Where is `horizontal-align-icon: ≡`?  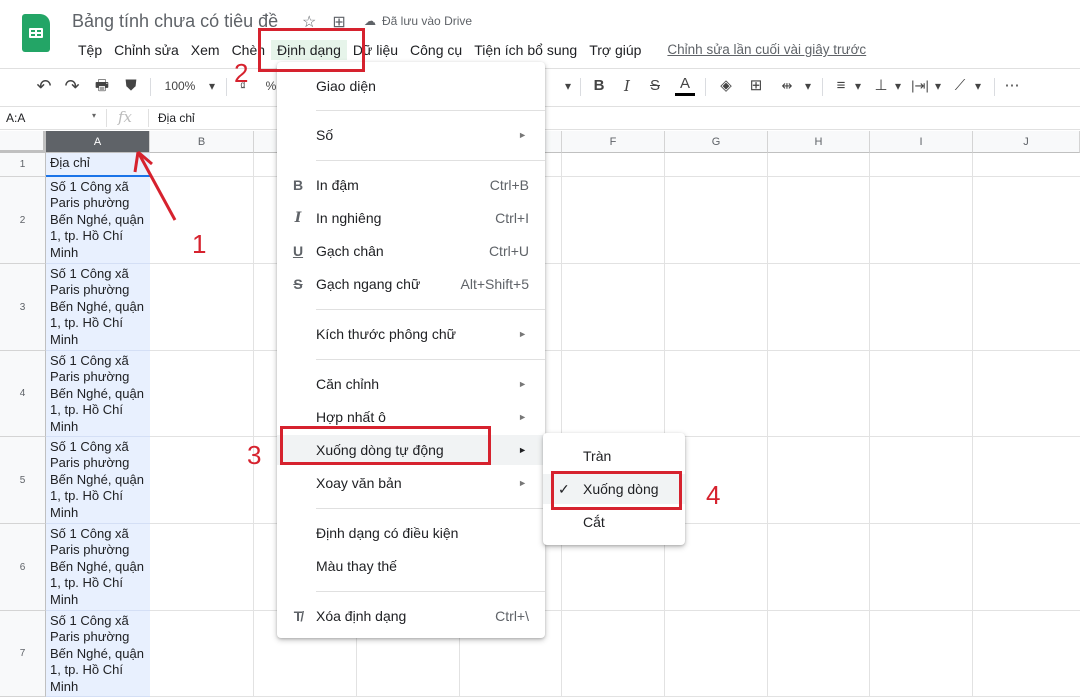
horizontal-align-icon: ≡ is located at coordinates (841, 86).